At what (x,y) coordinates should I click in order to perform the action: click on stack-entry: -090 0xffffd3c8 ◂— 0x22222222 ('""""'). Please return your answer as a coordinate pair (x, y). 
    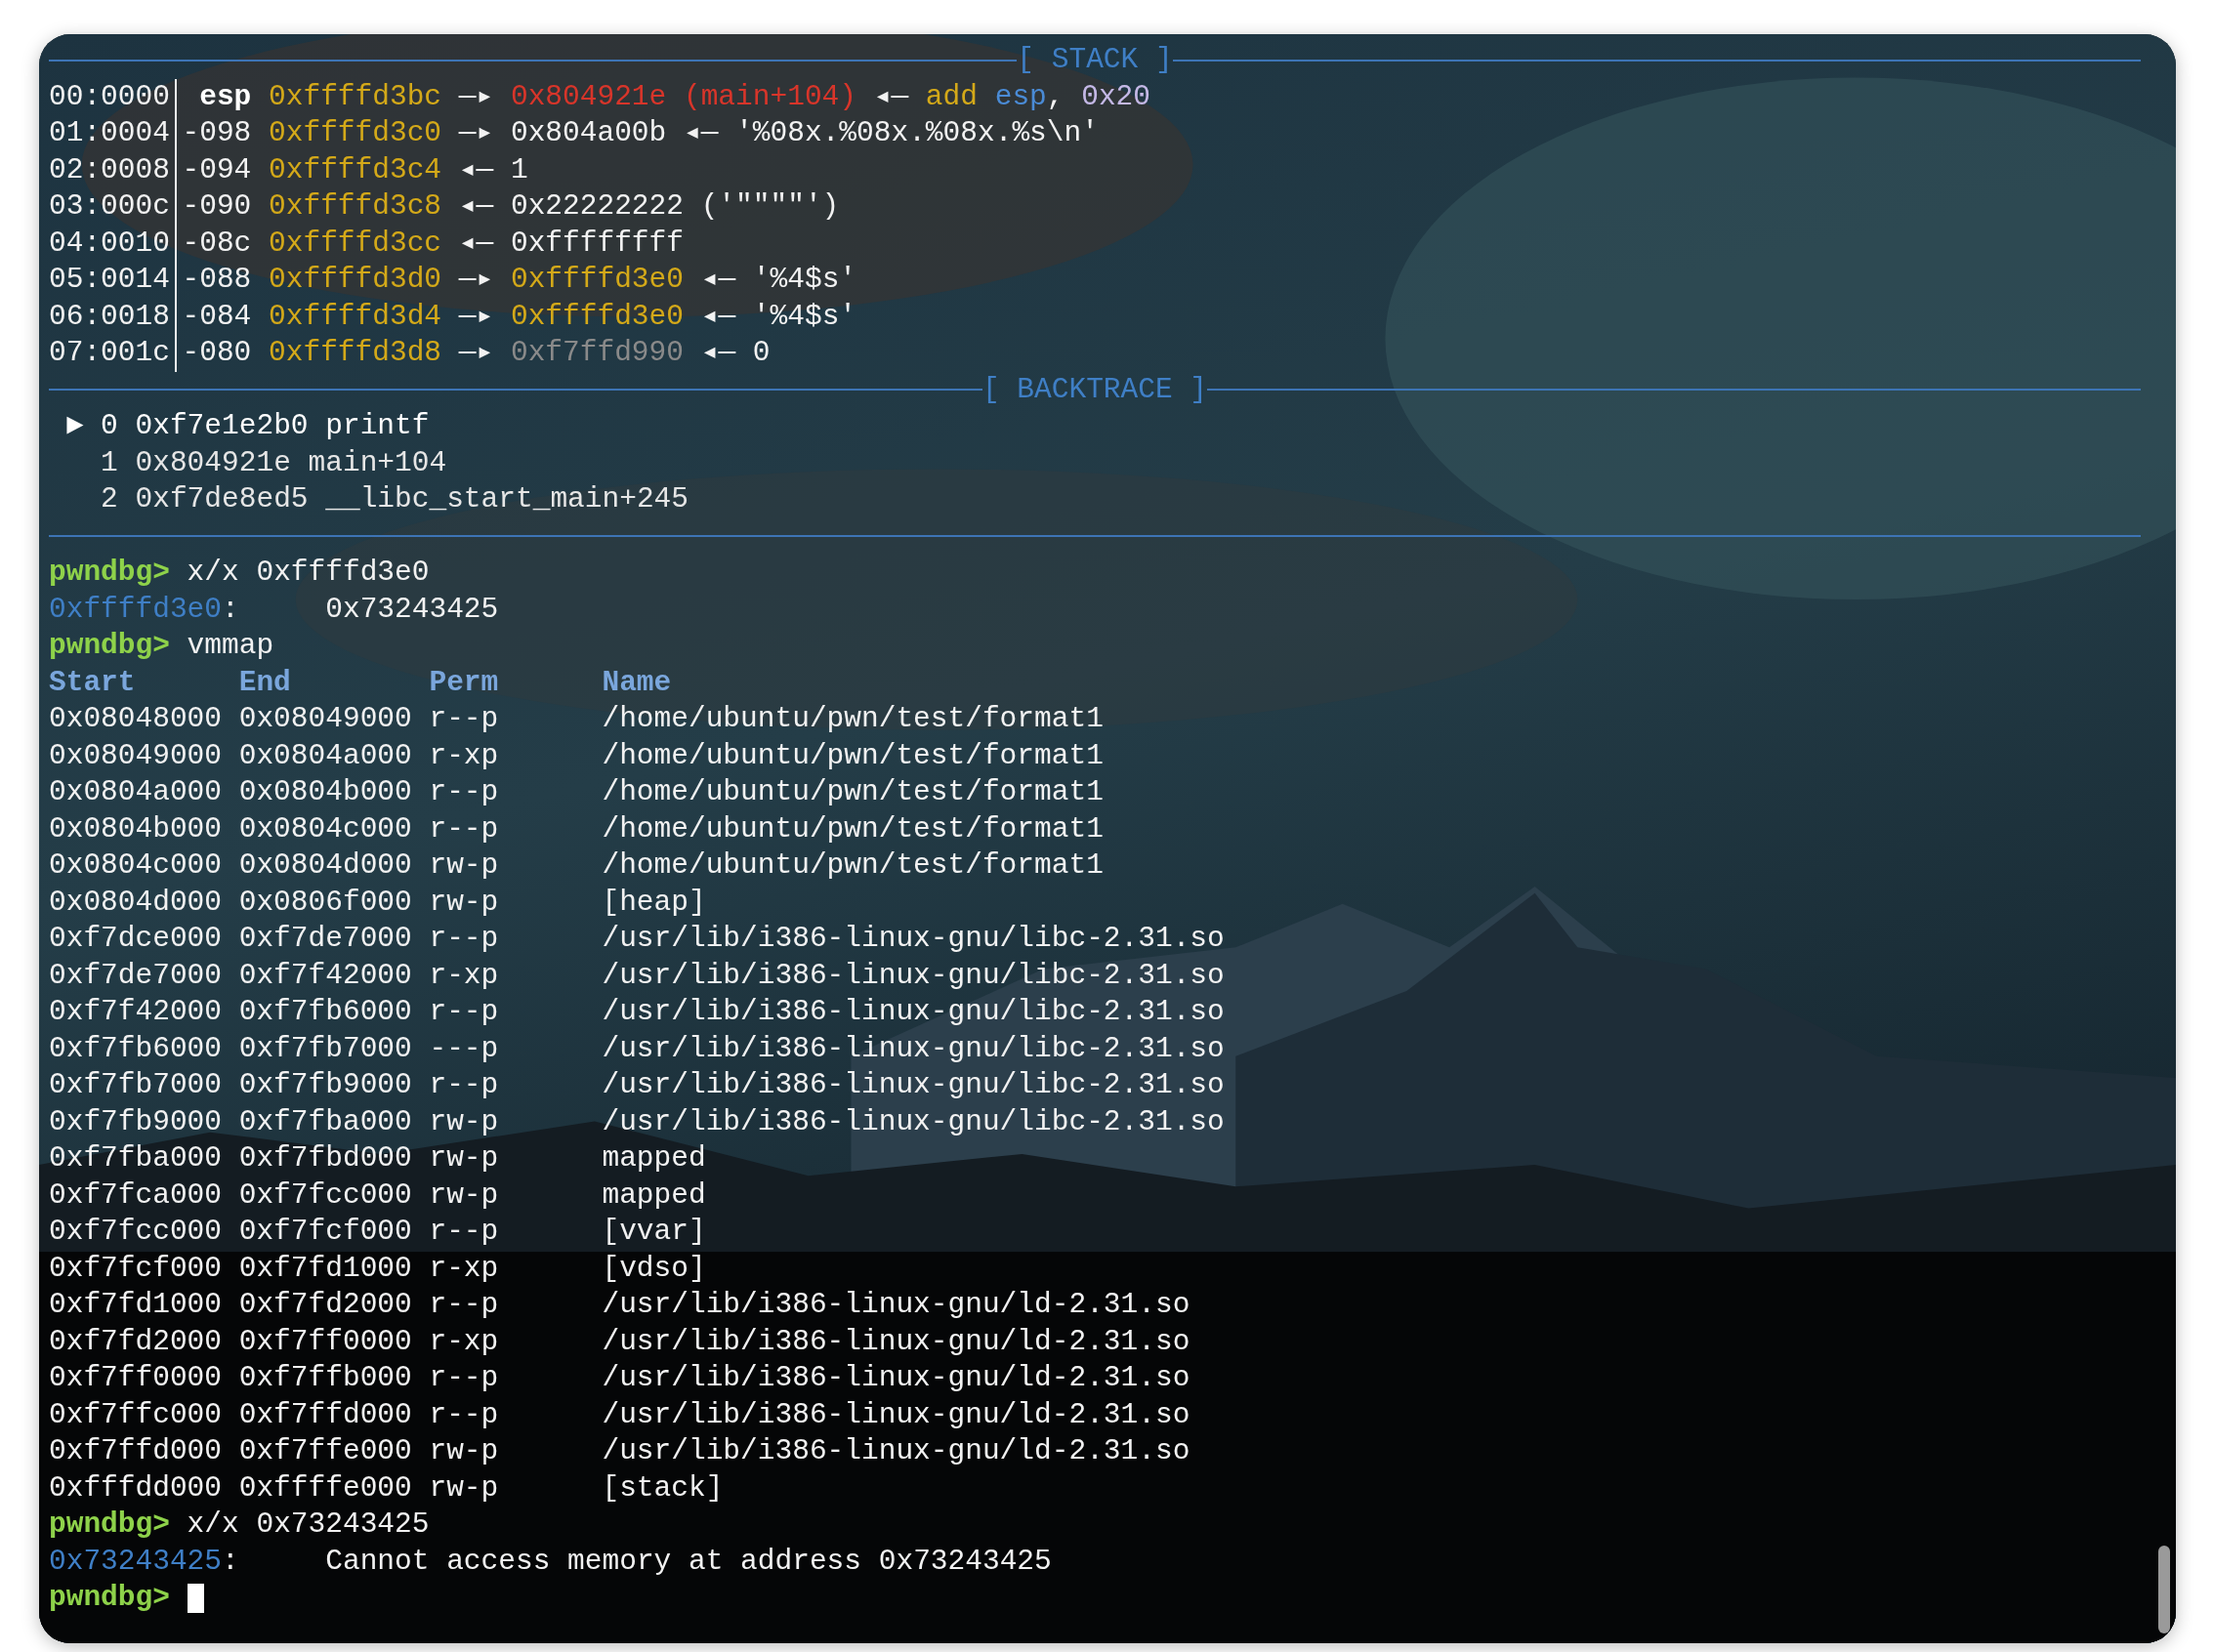
    Looking at the image, I should click on (511, 206).